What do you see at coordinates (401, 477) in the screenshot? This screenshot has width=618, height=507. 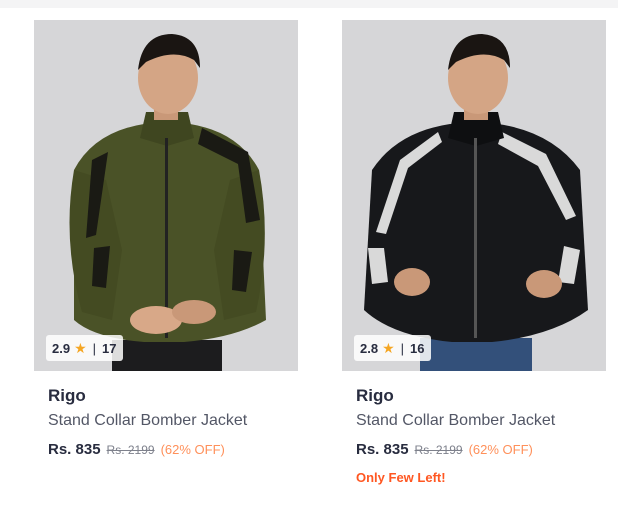 I see `stock-warning: Only Few Left!` at bounding box center [401, 477].